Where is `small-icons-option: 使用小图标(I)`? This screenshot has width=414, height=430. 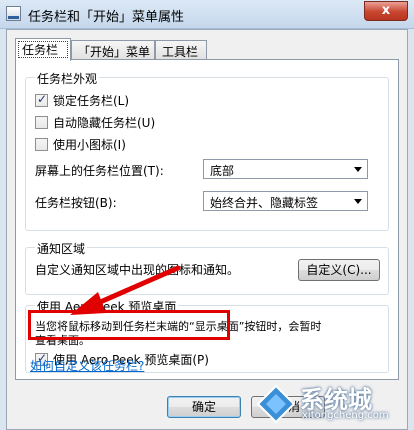
small-icons-option: 使用小图标(I) is located at coordinates (80, 144).